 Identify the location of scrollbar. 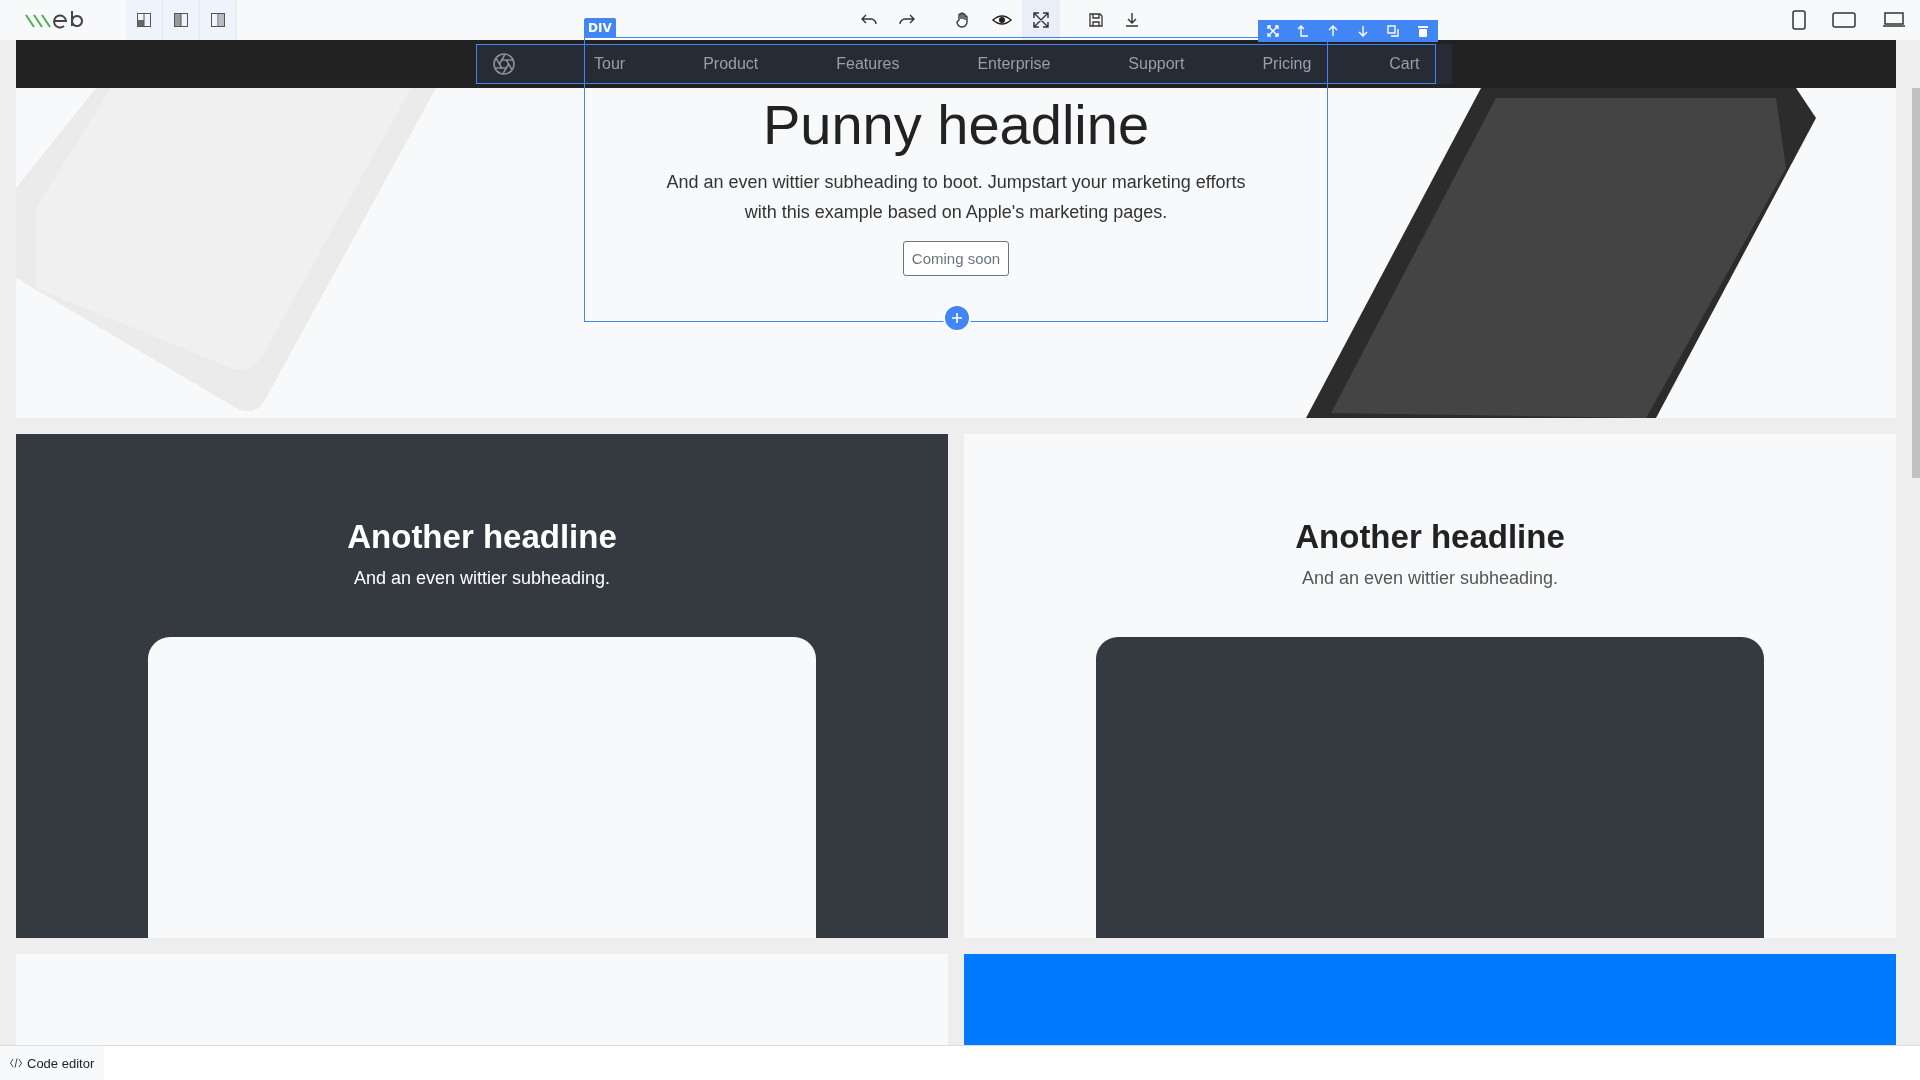
(1915, 283).